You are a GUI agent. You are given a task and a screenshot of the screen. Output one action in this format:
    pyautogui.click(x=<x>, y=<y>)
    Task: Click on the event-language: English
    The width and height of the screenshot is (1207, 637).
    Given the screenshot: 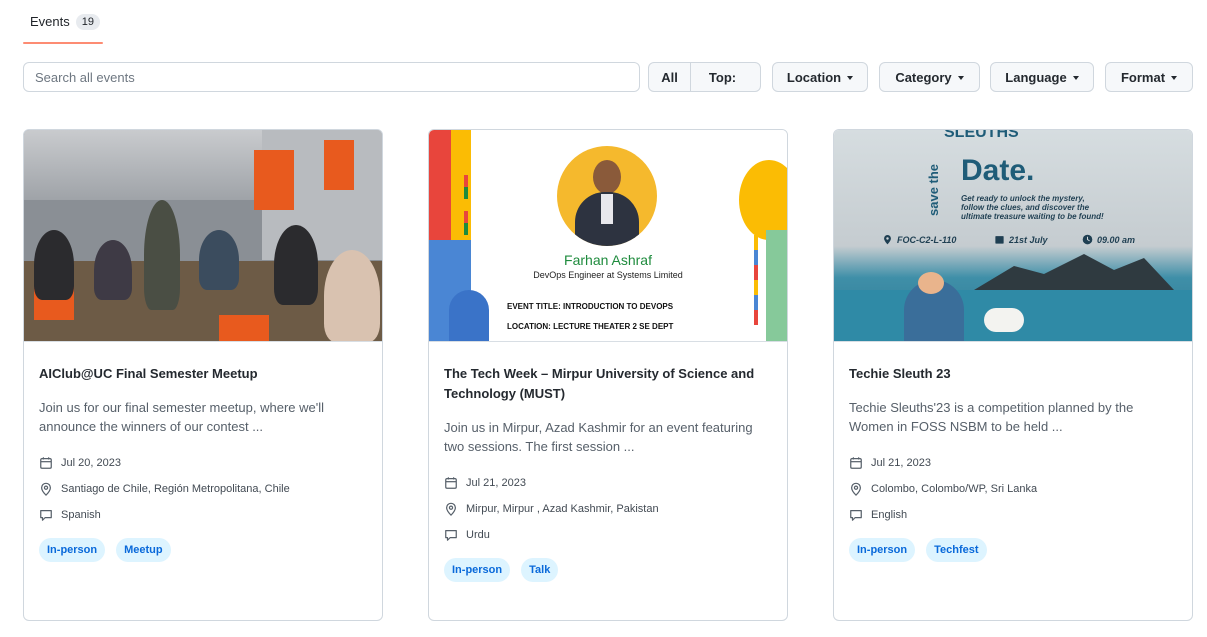 What is the action you would take?
    pyautogui.click(x=889, y=515)
    